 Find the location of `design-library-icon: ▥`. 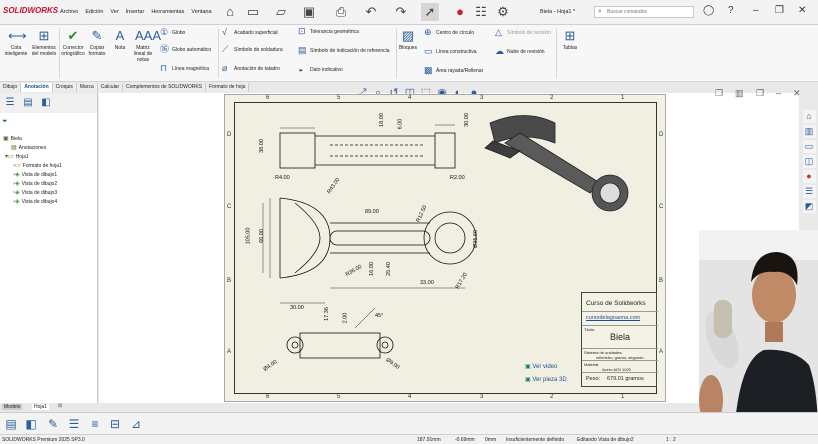

design-library-icon: ▥ is located at coordinates (809, 131).